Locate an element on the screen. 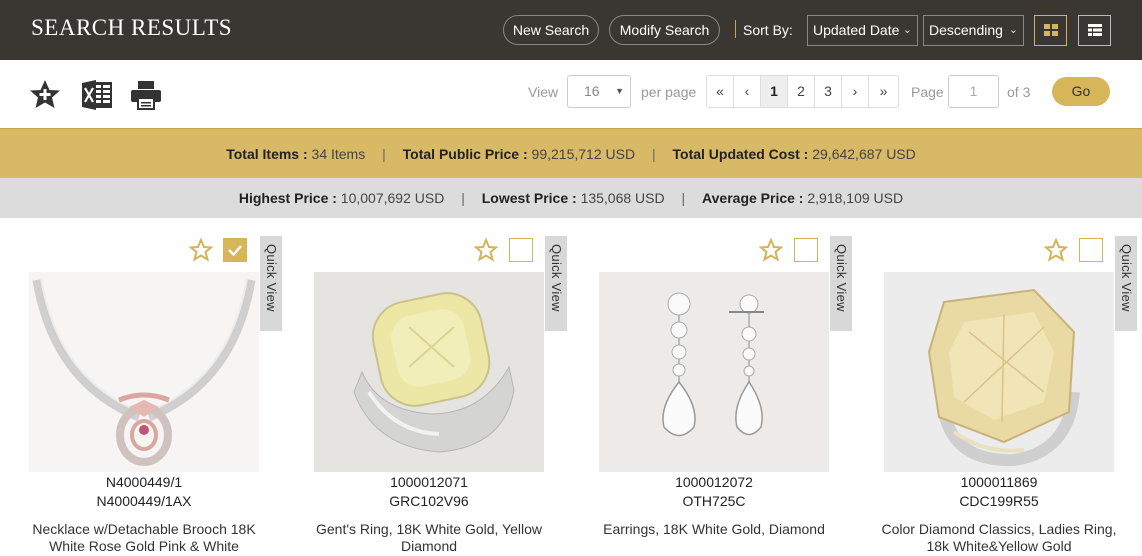  sort-order-value: Descending is located at coordinates (966, 30).